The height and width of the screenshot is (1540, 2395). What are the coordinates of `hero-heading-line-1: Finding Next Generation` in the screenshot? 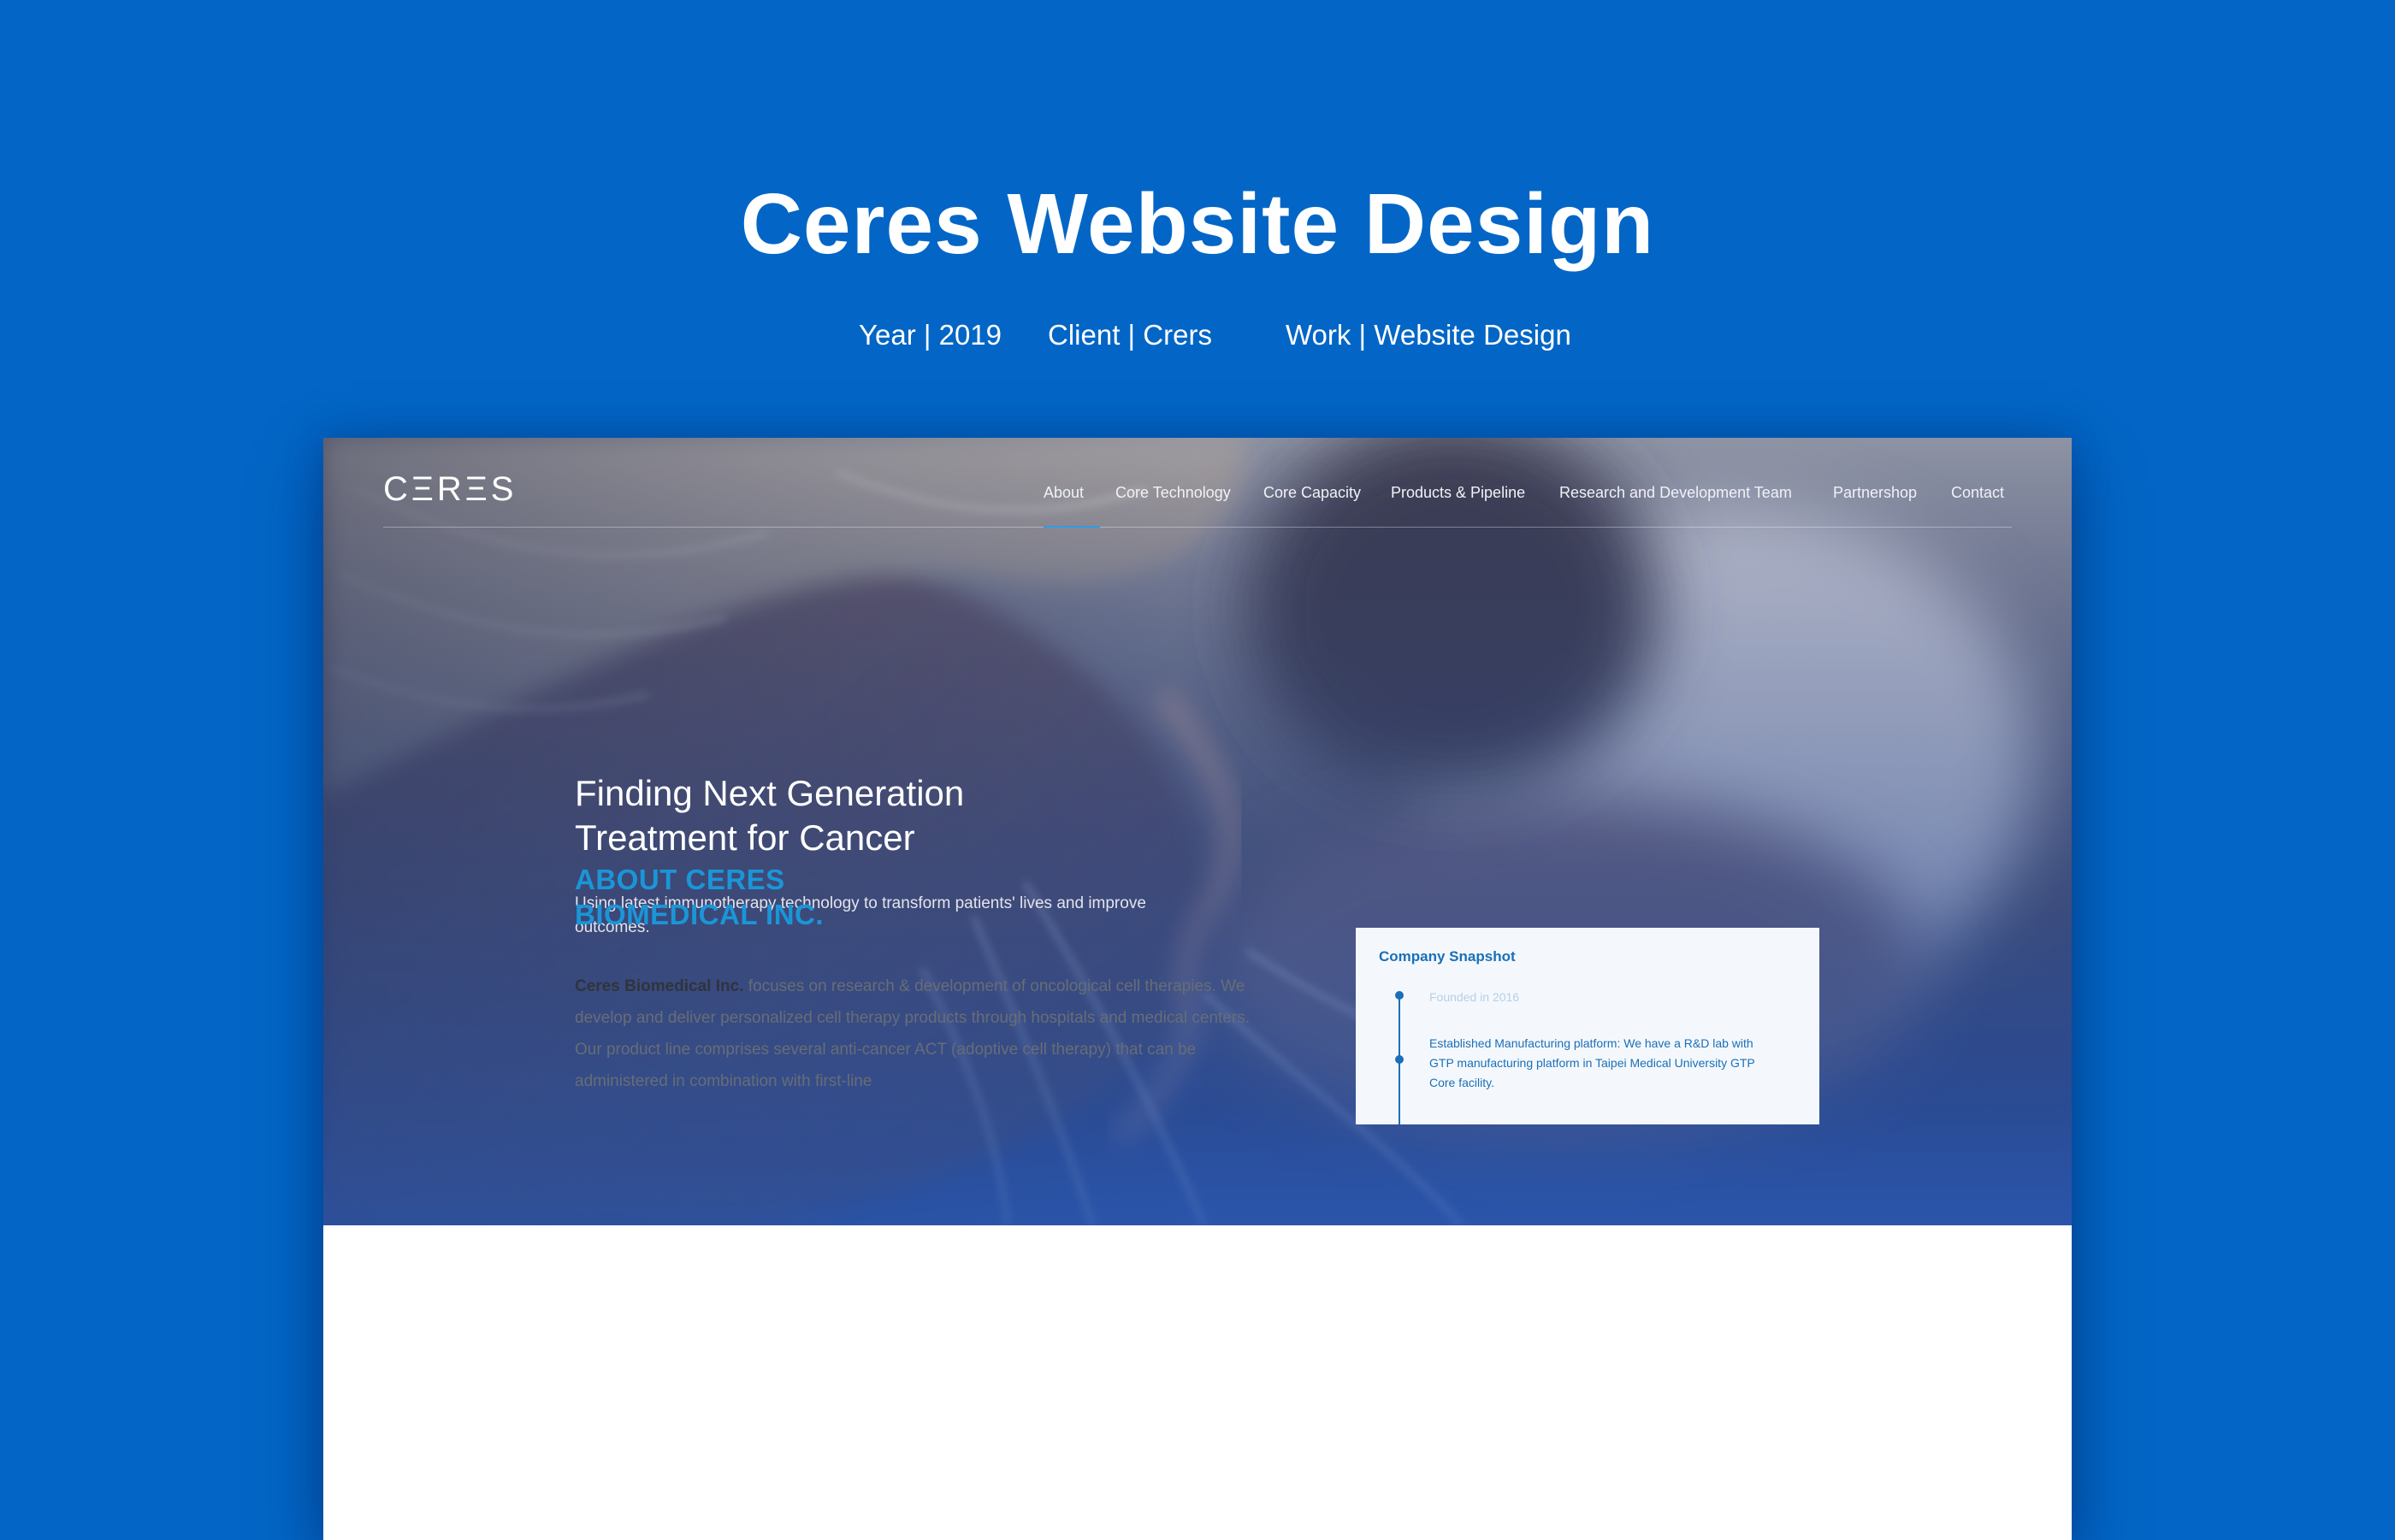 It's located at (770, 793).